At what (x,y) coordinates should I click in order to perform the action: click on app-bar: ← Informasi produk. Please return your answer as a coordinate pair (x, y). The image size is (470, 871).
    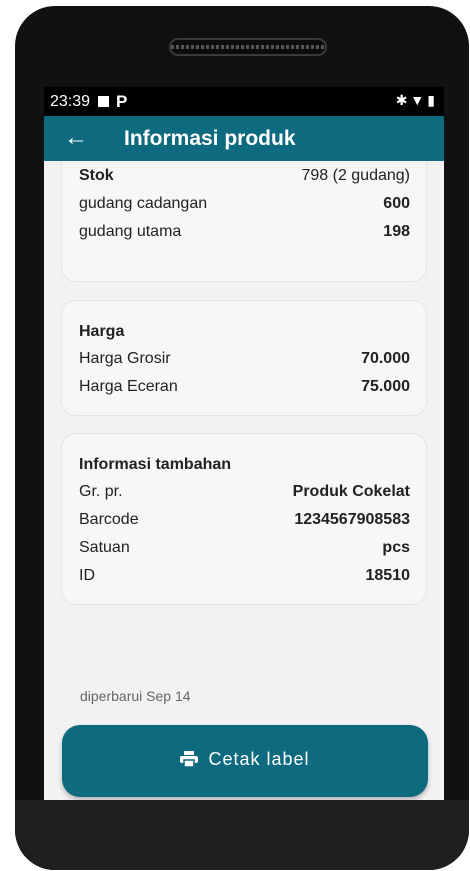
    Looking at the image, I should click on (244, 138).